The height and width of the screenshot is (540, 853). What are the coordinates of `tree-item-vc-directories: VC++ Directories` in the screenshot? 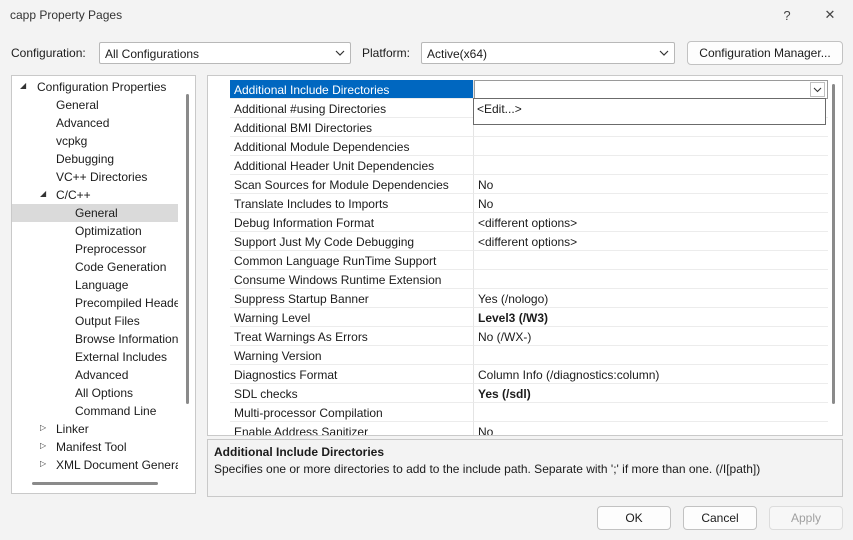 It's located at (95, 177).